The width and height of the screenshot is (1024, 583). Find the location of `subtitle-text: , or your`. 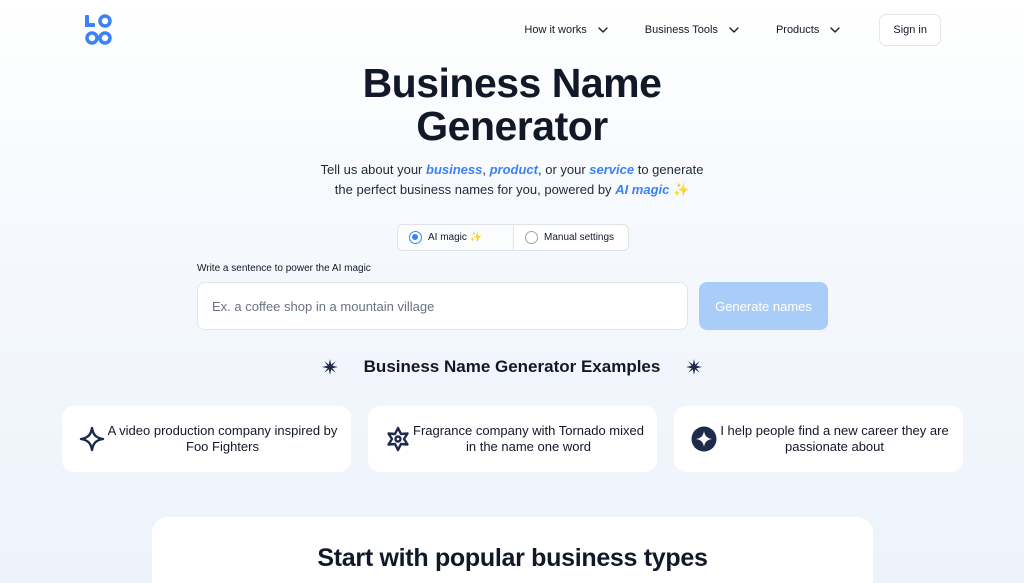

subtitle-text: , or your is located at coordinates (563, 169).